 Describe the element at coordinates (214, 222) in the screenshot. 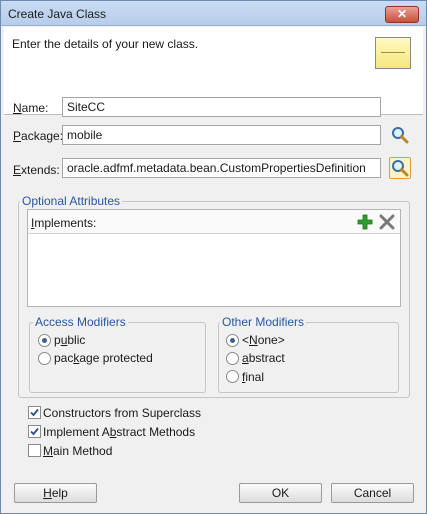

I see `implements-header: Implements:` at that location.